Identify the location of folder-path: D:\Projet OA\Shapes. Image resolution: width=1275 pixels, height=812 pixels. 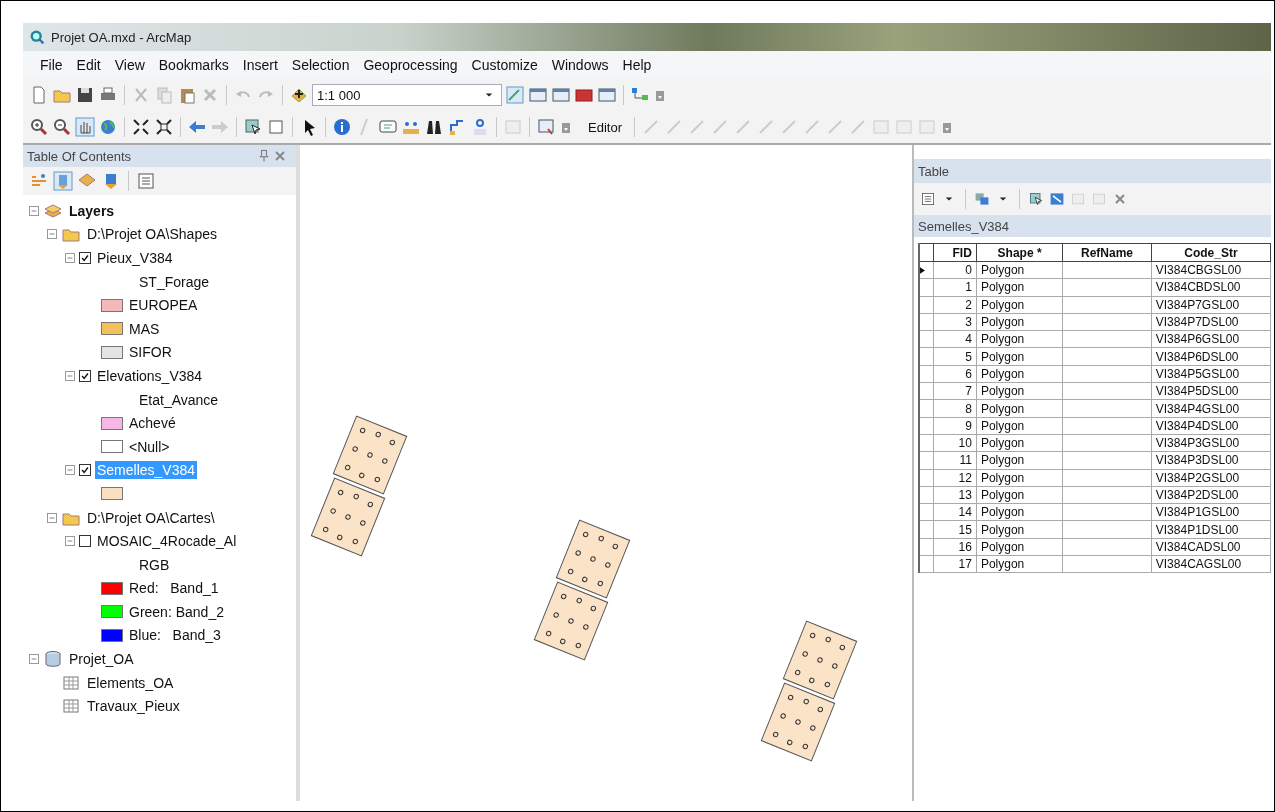
(152, 234).